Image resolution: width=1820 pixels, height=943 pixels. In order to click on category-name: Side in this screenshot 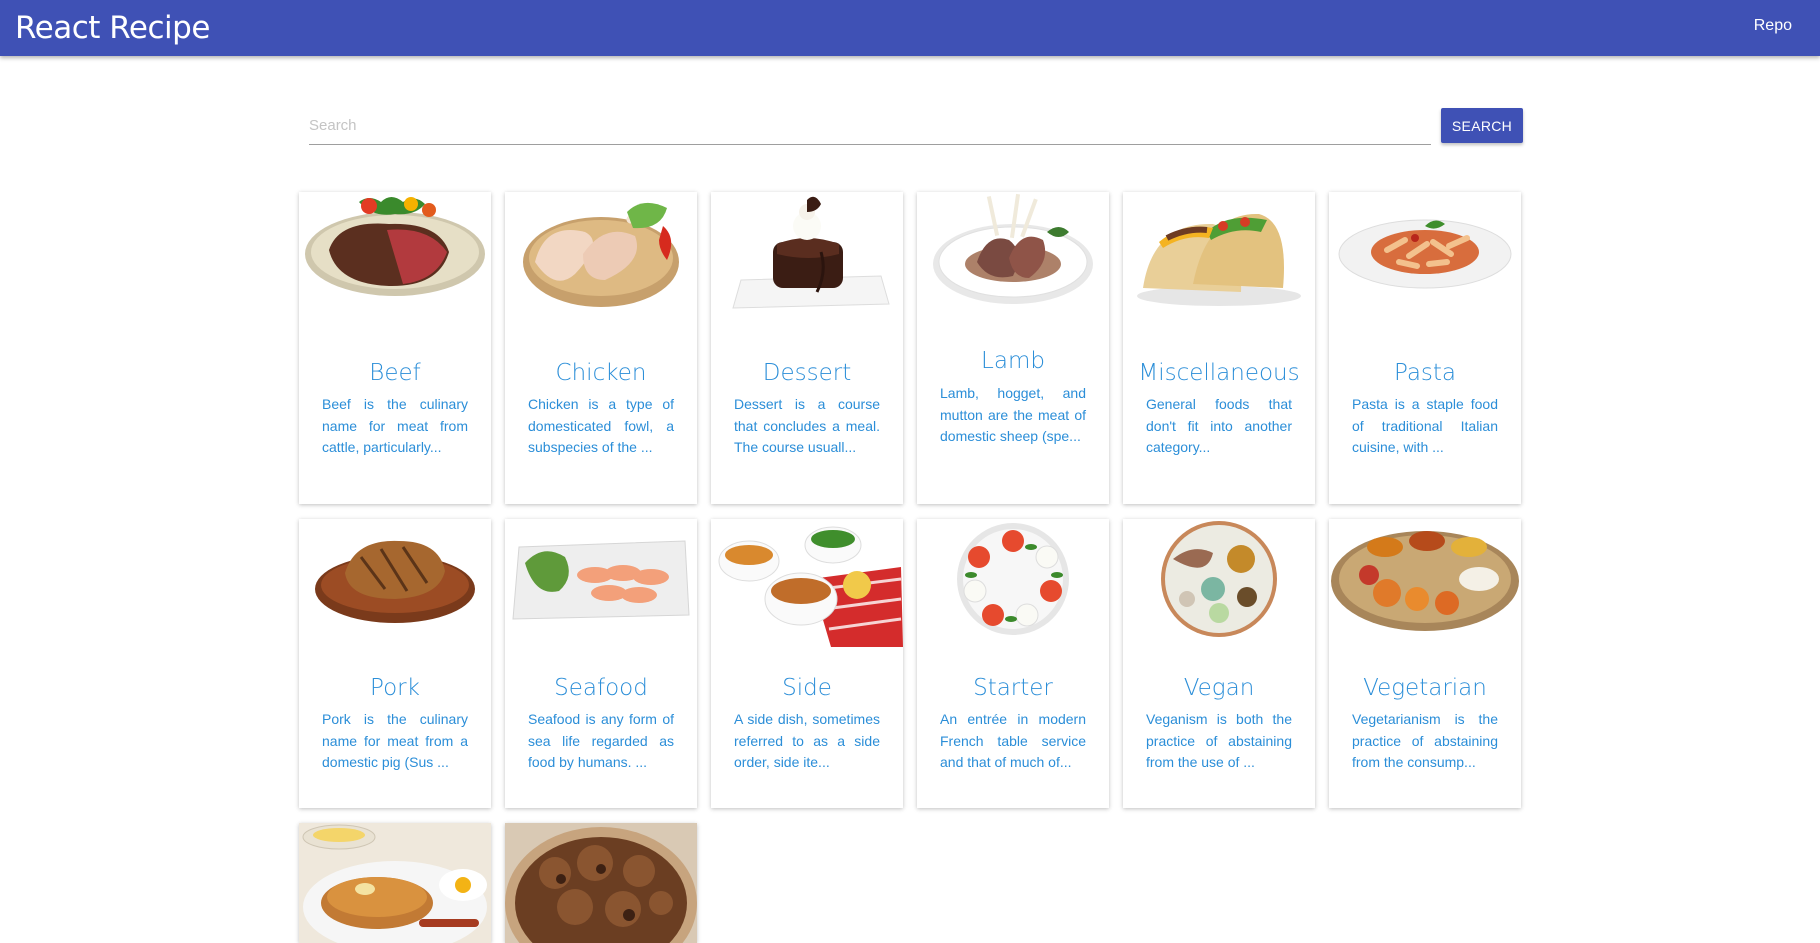, I will do `click(807, 688)`.